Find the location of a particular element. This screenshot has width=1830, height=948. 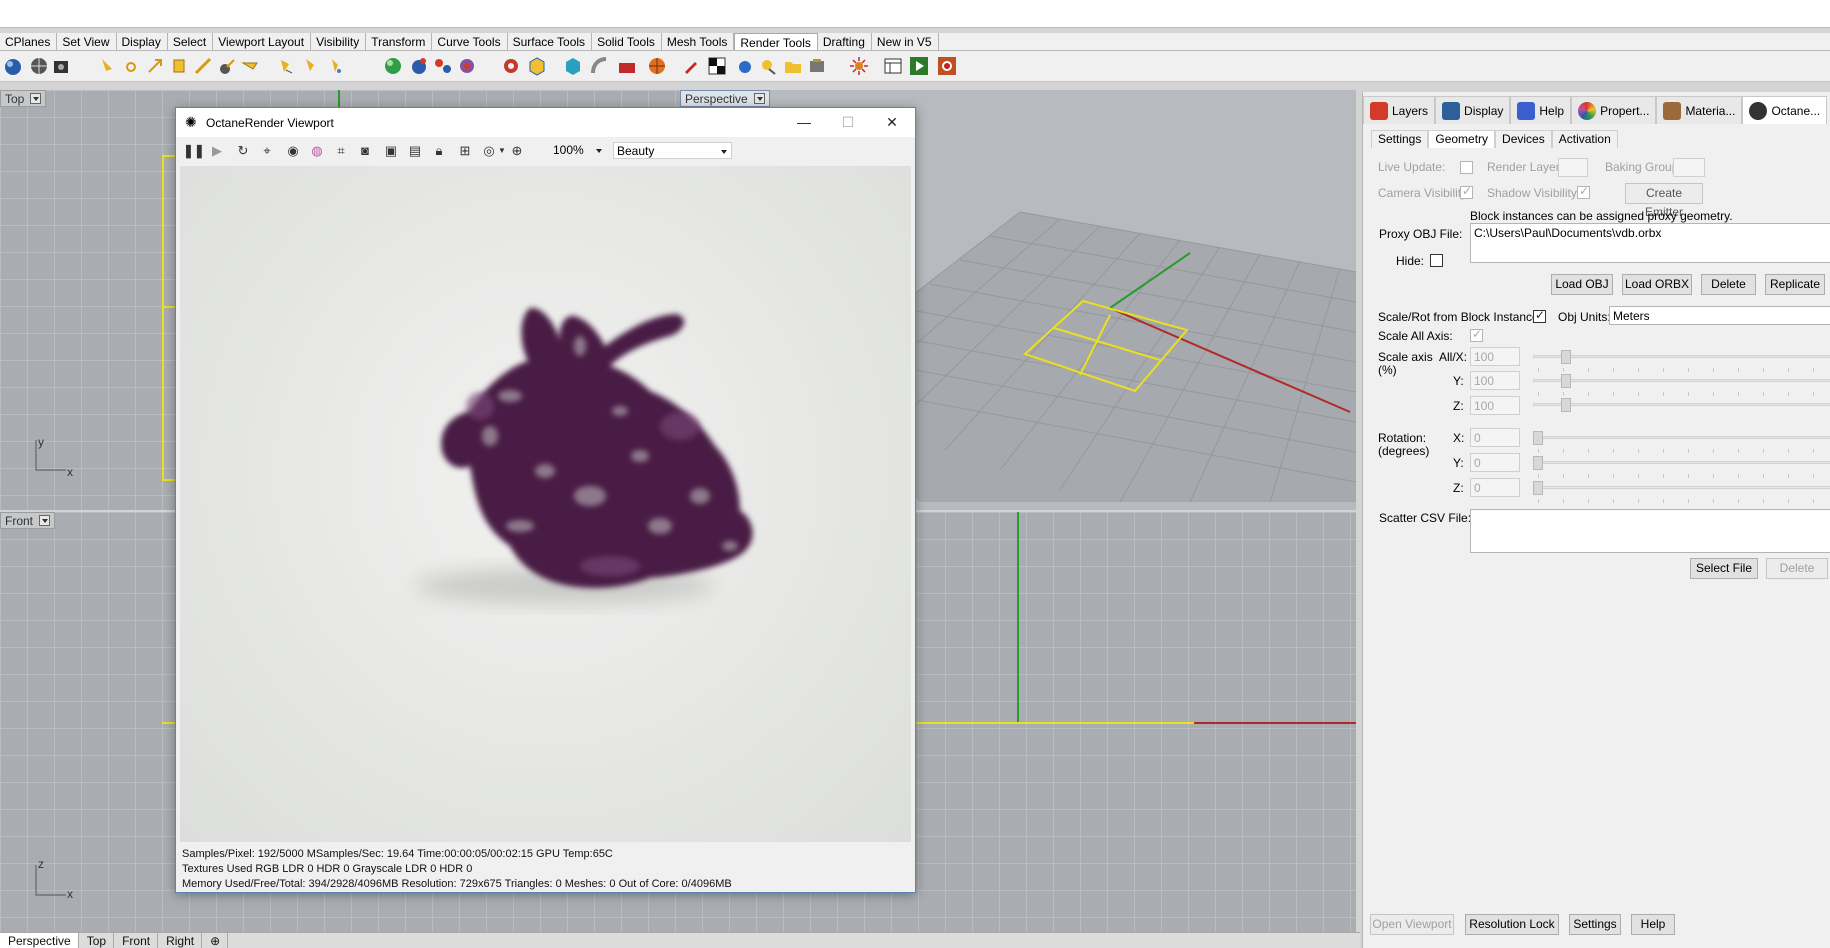

tab-drafting: Drafting is located at coordinates (845, 41).